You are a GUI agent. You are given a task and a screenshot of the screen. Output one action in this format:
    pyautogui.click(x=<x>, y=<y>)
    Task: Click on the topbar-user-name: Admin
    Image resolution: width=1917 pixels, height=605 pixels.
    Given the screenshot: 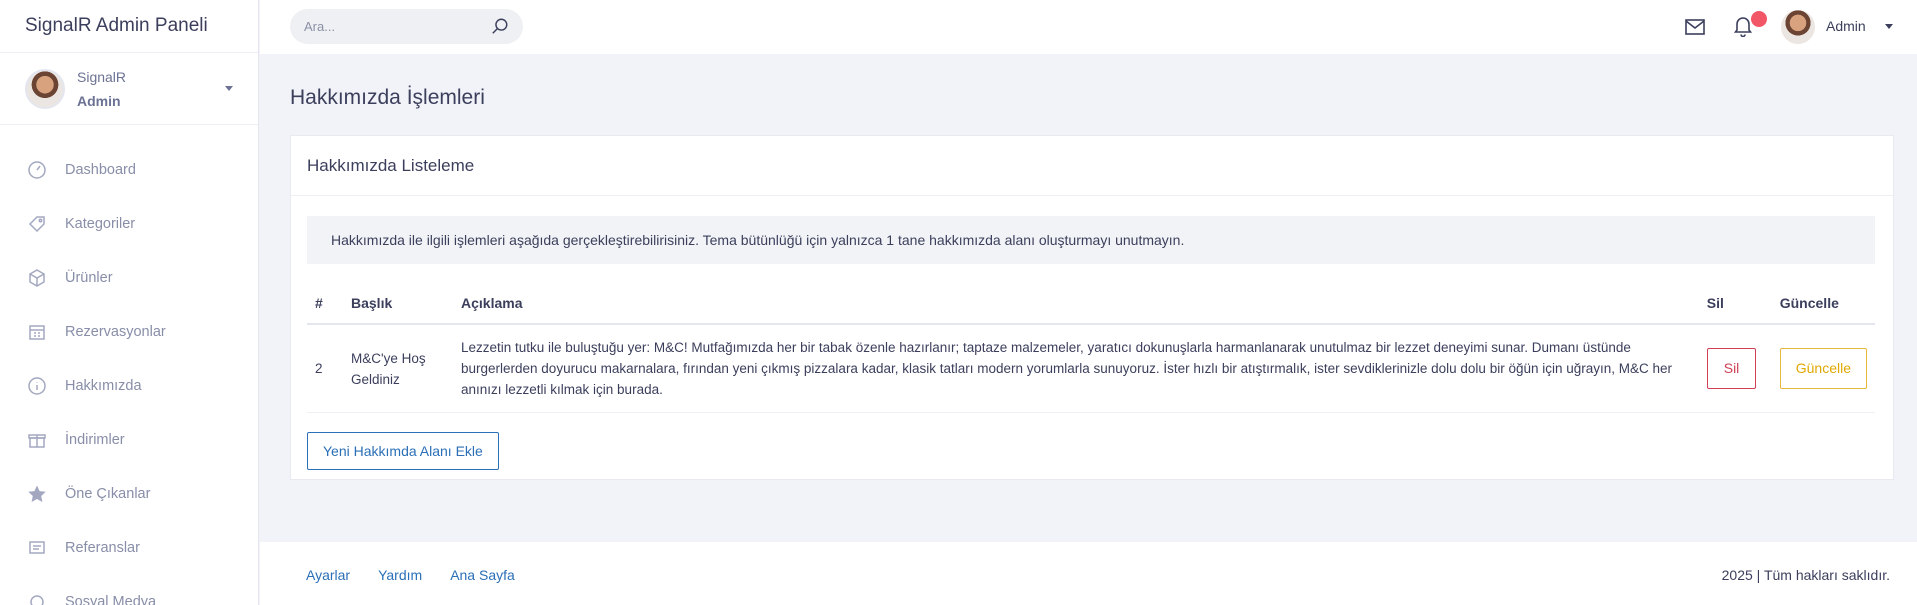 What is the action you would take?
    pyautogui.click(x=1846, y=26)
    